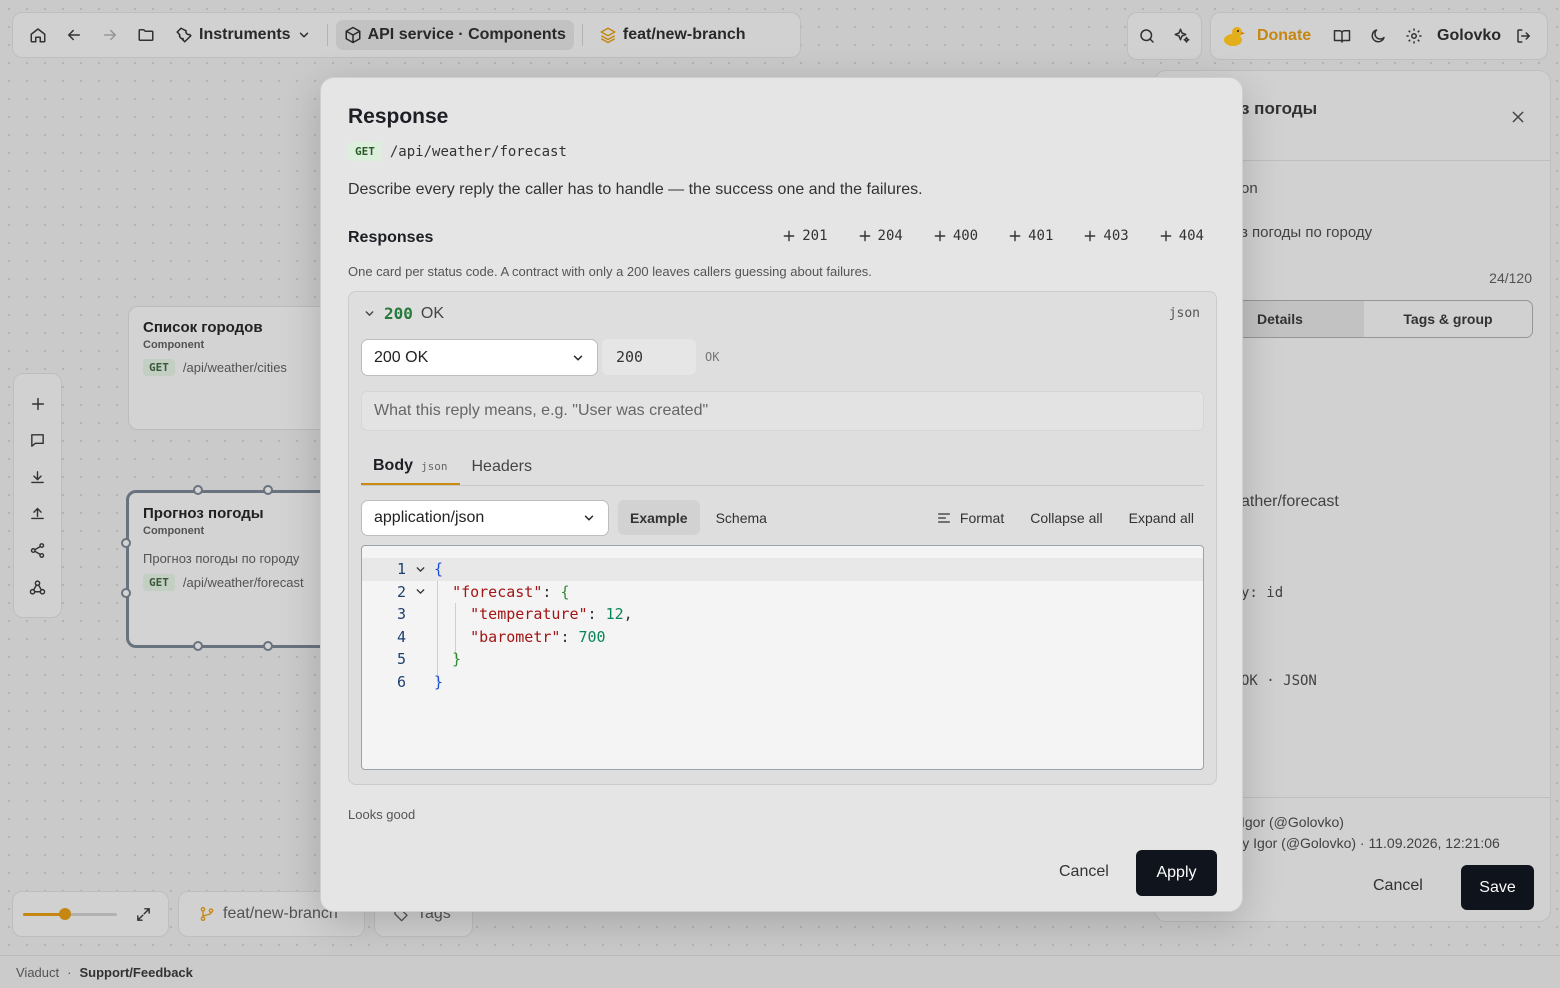 The height and width of the screenshot is (988, 1560). I want to click on code-text: "barometr": 700, so click(520, 636).